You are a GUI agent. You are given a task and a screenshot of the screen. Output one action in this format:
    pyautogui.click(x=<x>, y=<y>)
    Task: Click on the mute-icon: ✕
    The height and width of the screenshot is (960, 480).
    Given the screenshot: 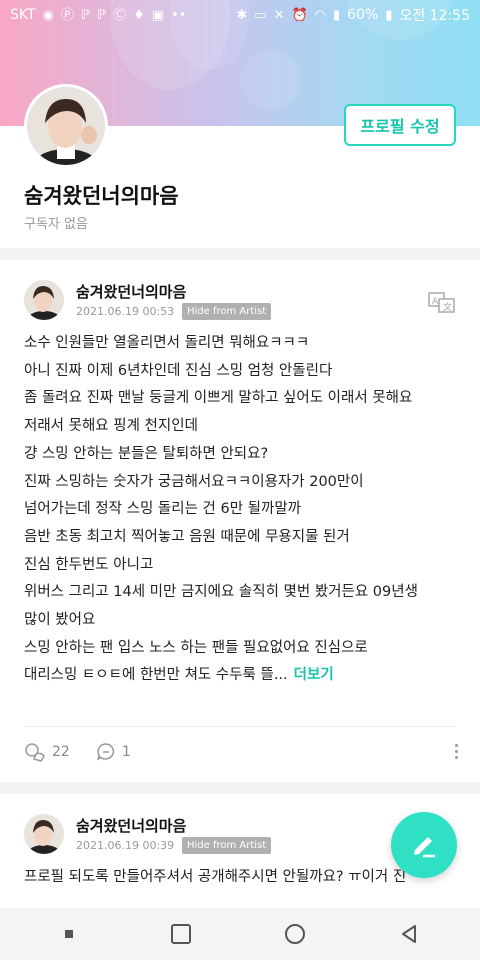 What is the action you would take?
    pyautogui.click(x=279, y=15)
    